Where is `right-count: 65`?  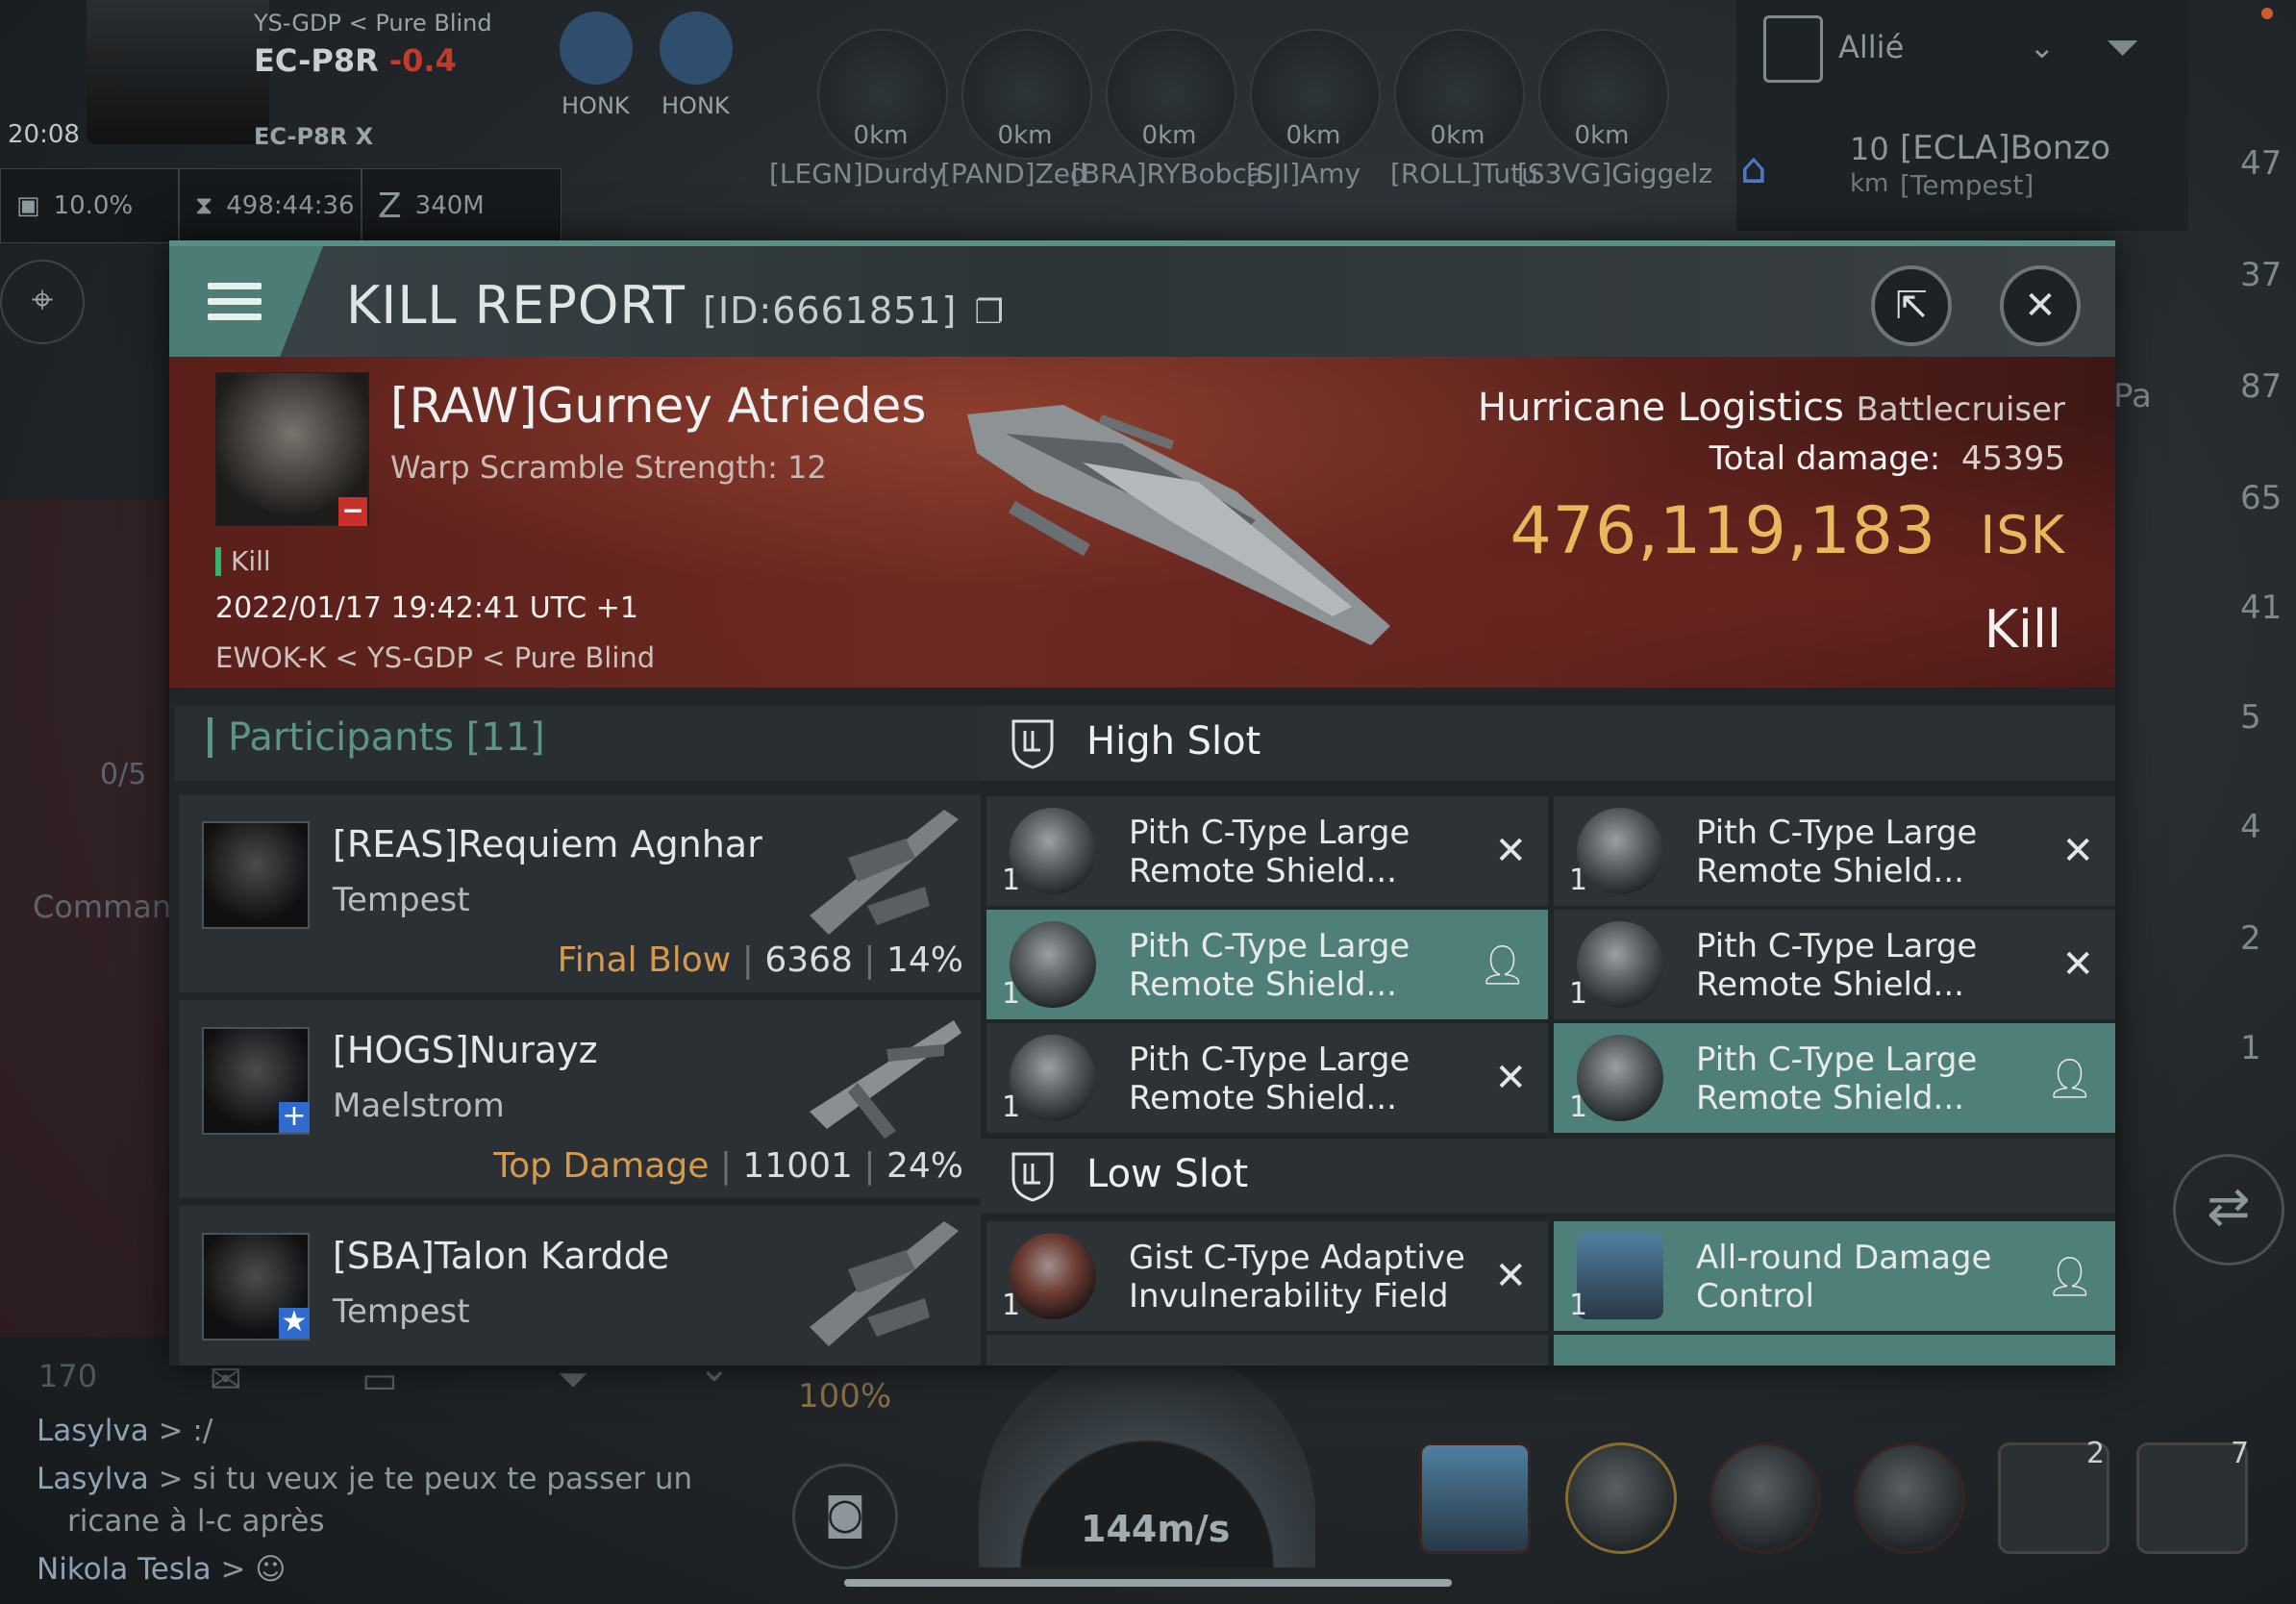
right-count: 65 is located at coordinates (2261, 498).